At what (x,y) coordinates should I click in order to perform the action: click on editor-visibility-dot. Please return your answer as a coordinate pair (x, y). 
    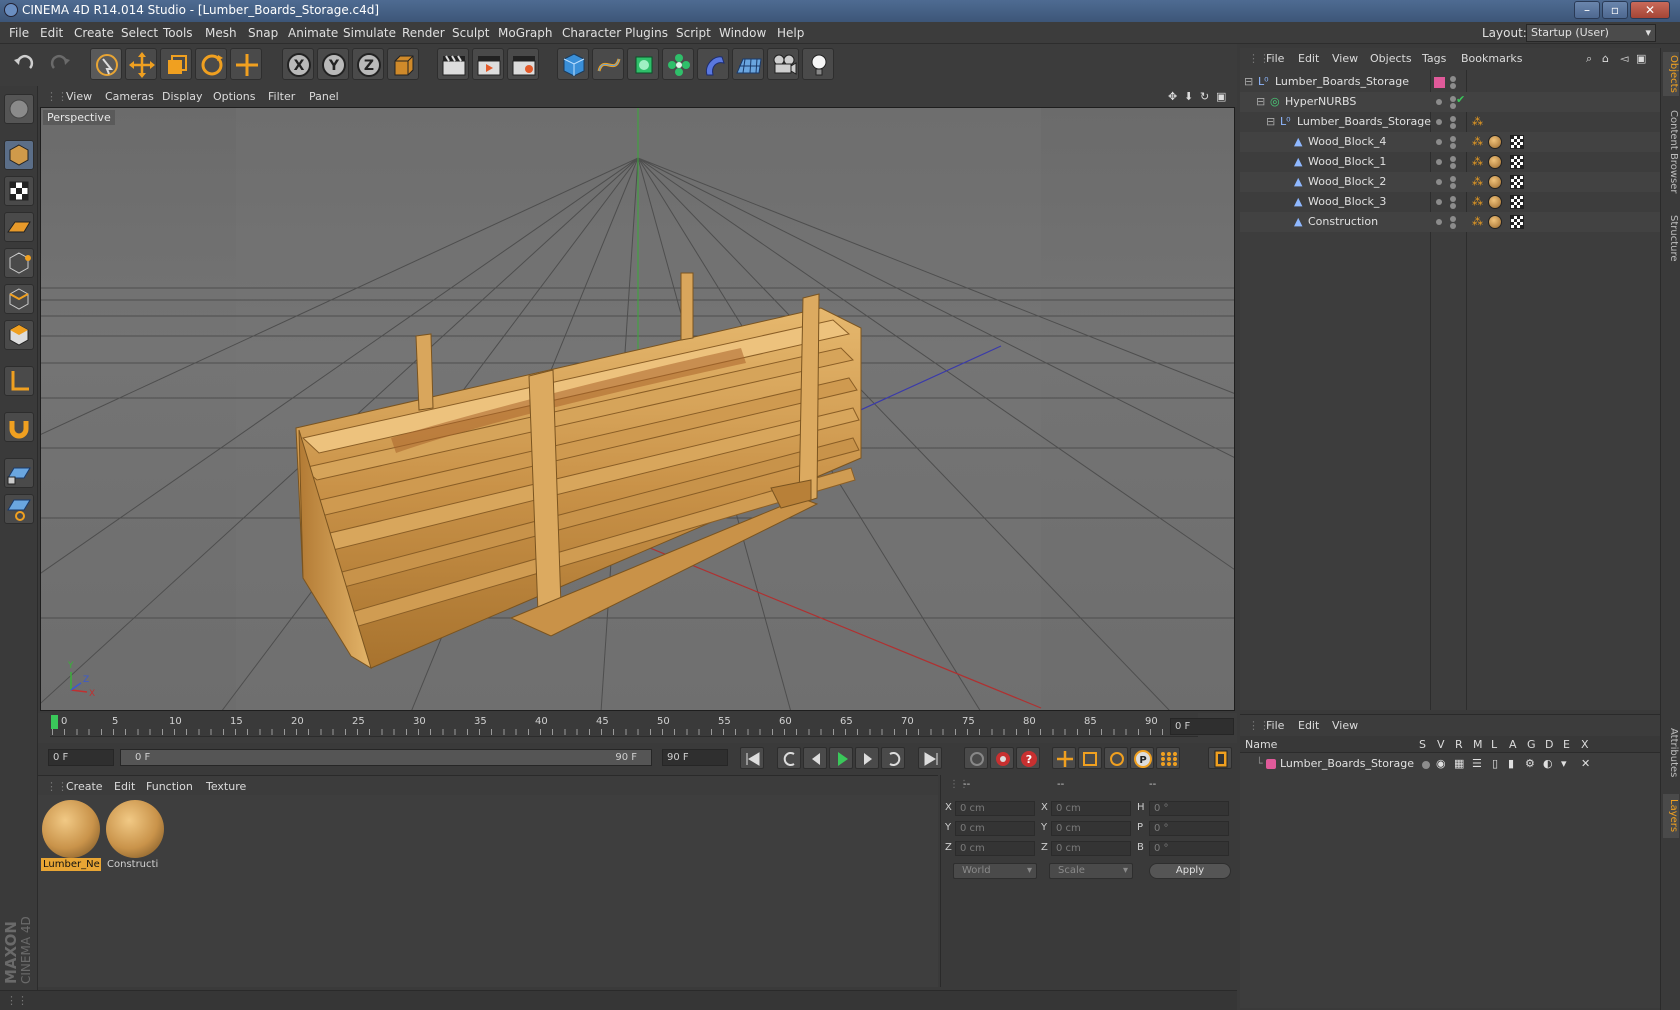
    Looking at the image, I should click on (1453, 139).